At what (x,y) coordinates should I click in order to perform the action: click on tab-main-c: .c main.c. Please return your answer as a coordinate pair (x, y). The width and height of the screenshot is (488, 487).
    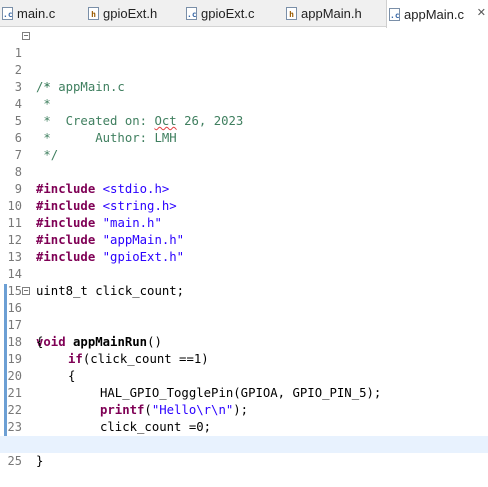
    Looking at the image, I should click on (42, 13).